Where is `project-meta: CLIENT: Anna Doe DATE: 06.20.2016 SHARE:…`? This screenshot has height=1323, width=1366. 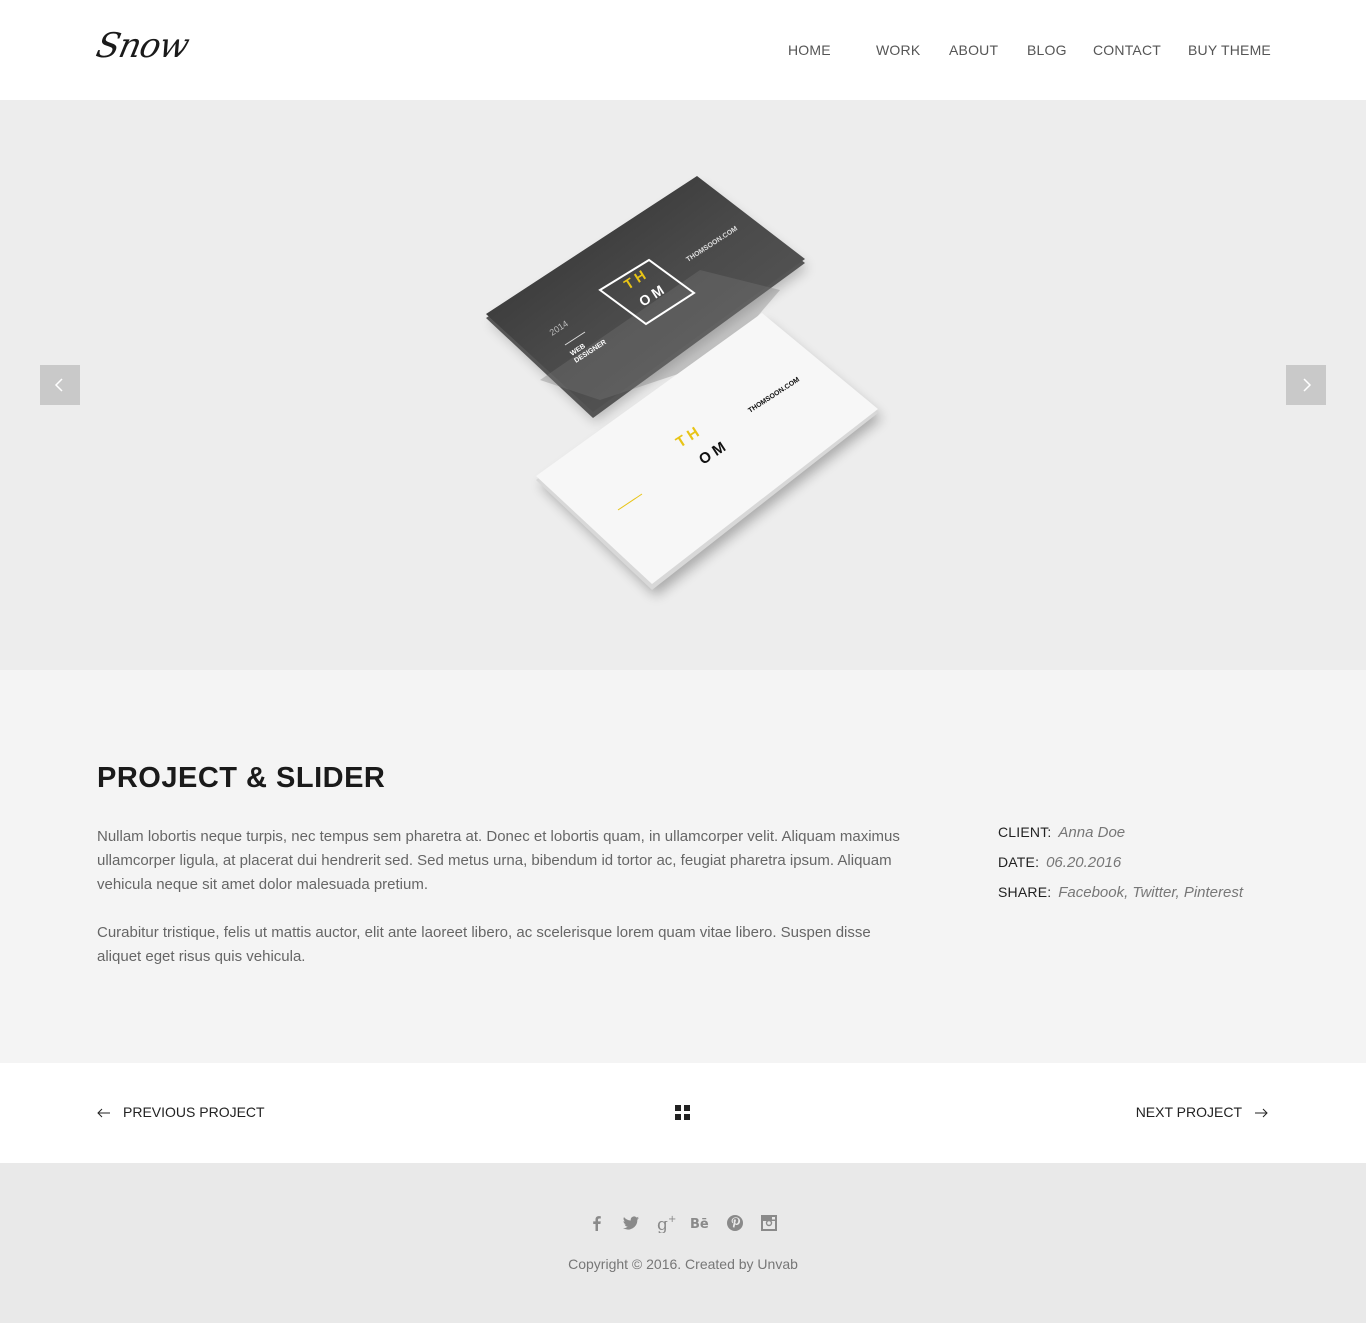
project-meta: CLIENT: Anna Doe DATE: 06.20.2016 SHARE:… is located at coordinates (1120, 869).